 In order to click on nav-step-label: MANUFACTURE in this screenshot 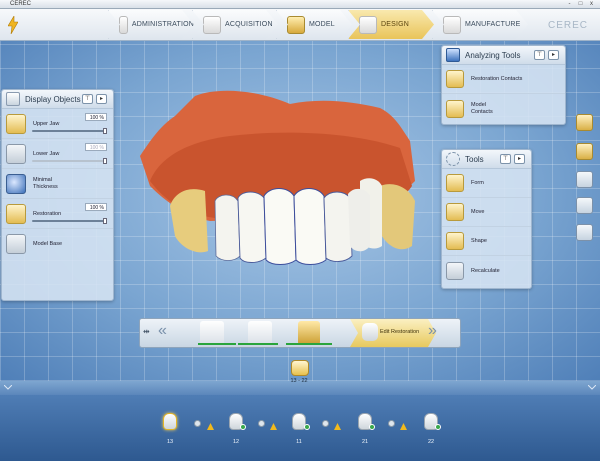, I will do `click(493, 24)`.